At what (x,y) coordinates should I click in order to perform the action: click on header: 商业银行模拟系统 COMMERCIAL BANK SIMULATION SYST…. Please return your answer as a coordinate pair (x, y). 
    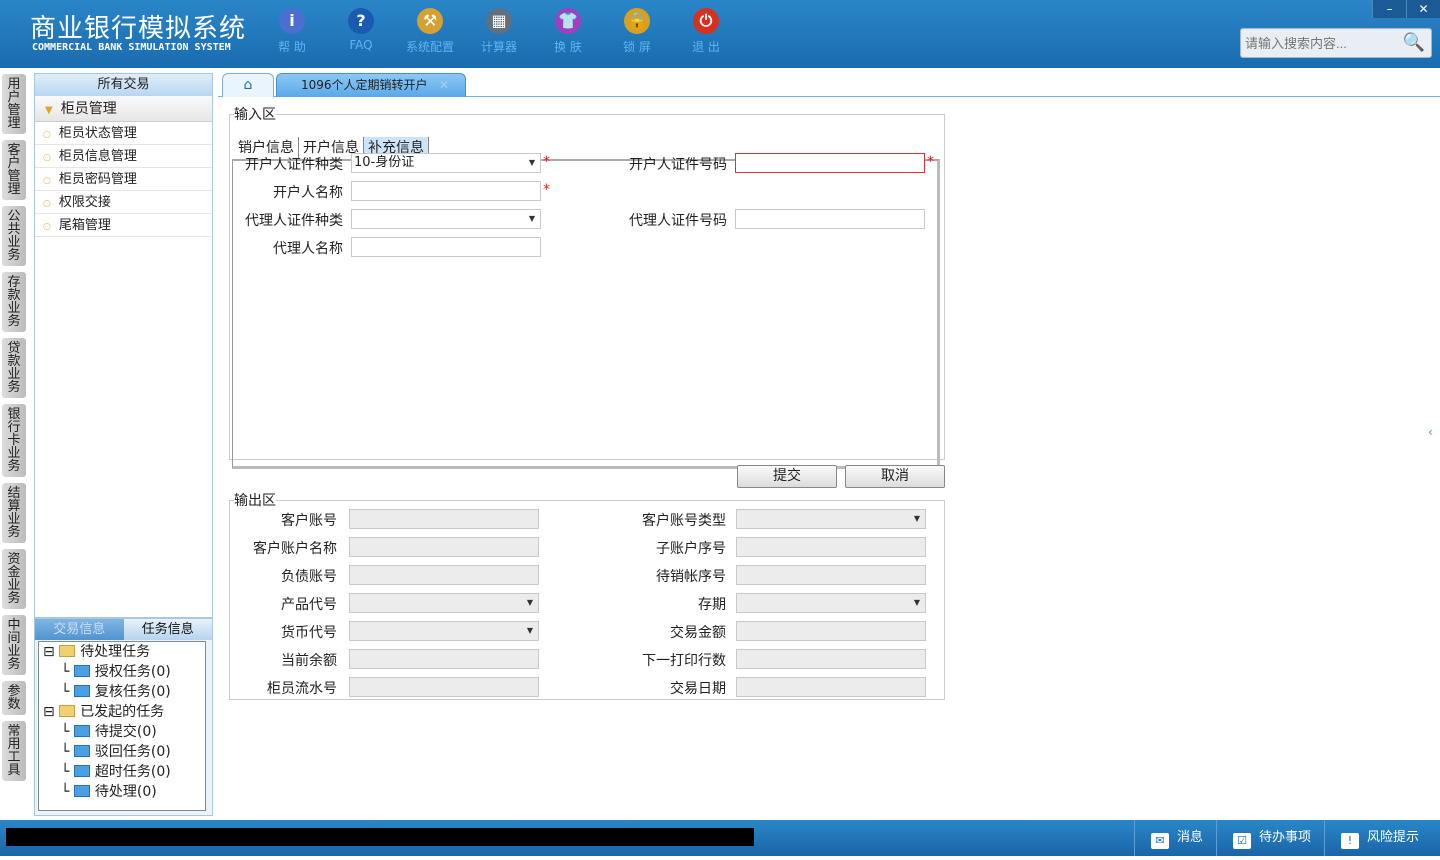
    Looking at the image, I should click on (720, 34).